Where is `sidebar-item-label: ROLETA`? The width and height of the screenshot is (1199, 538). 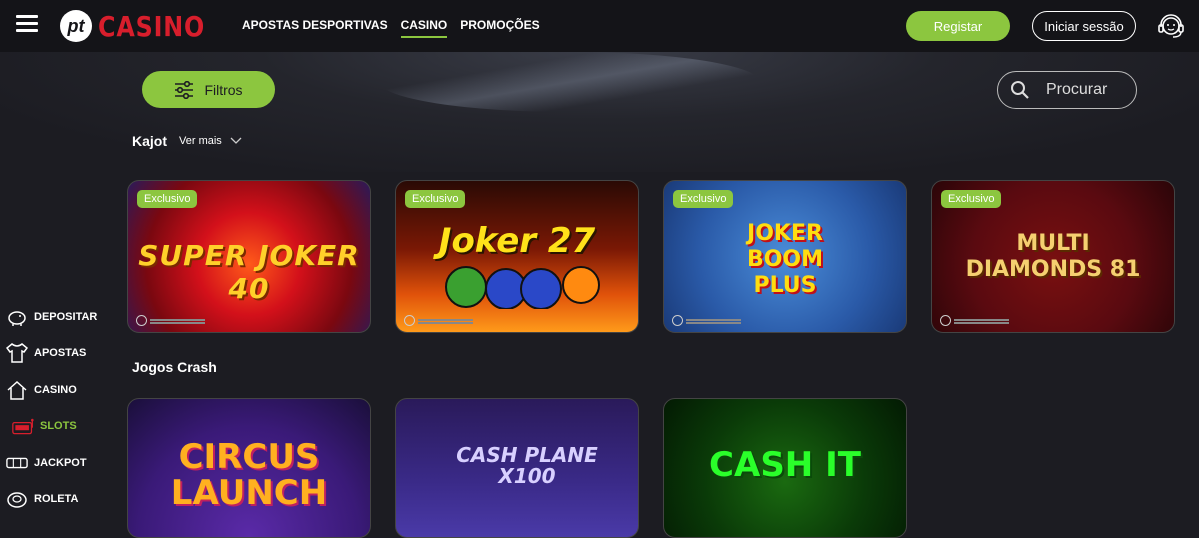 sidebar-item-label: ROLETA is located at coordinates (56, 499).